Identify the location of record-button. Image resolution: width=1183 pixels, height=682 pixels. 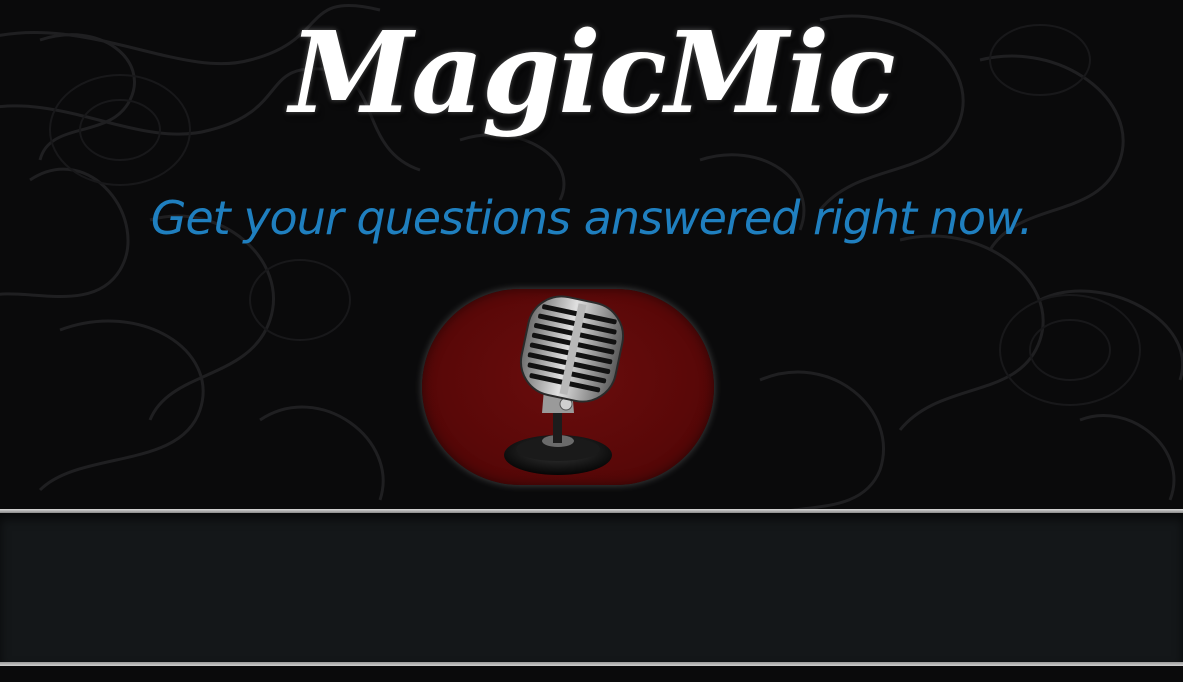
(568, 387).